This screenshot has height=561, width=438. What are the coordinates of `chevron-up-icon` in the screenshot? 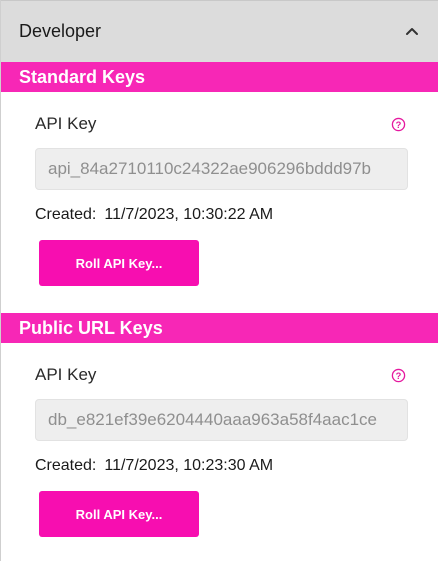 It's located at (412, 31).